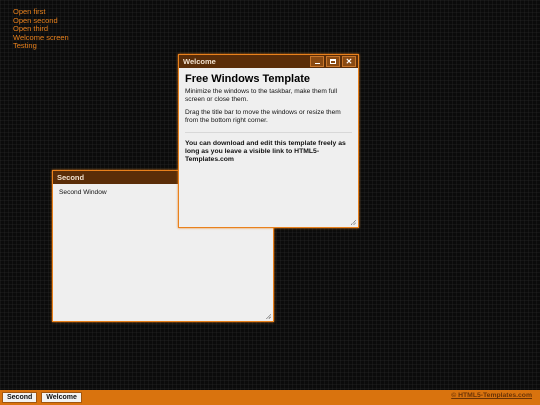 The width and height of the screenshot is (540, 405). What do you see at coordinates (20, 397) in the screenshot?
I see `taskbar-button-second: Second` at bounding box center [20, 397].